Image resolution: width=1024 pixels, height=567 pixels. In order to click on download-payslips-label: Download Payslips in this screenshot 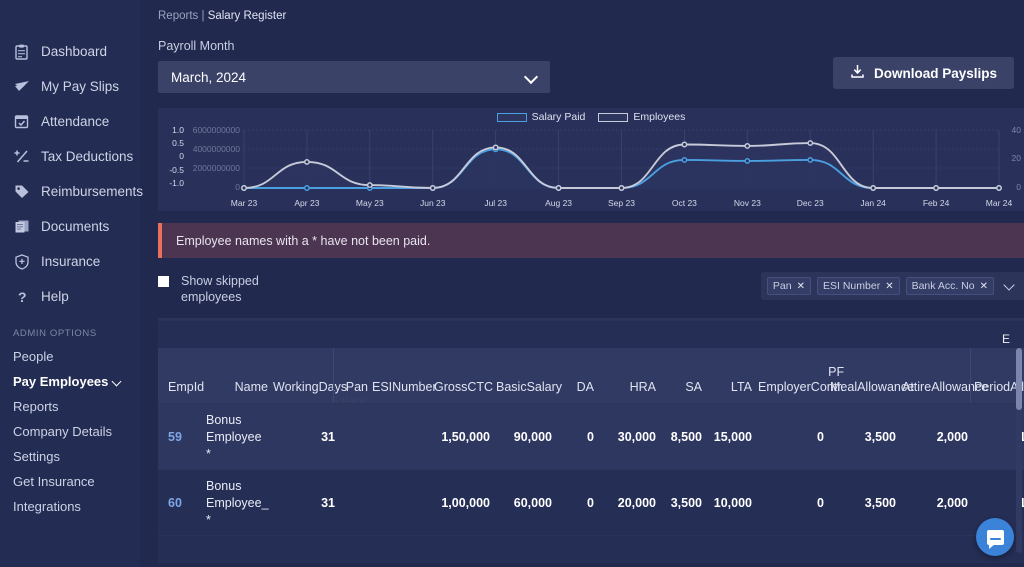, I will do `click(935, 73)`.